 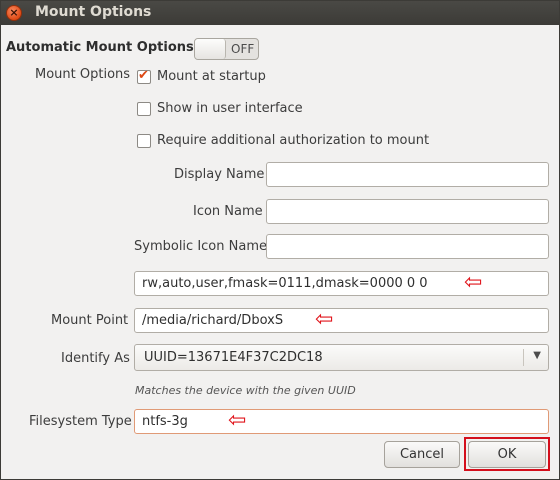 What do you see at coordinates (213, 320) in the screenshot?
I see `mount-point-value: /media/richard/DboxS` at bounding box center [213, 320].